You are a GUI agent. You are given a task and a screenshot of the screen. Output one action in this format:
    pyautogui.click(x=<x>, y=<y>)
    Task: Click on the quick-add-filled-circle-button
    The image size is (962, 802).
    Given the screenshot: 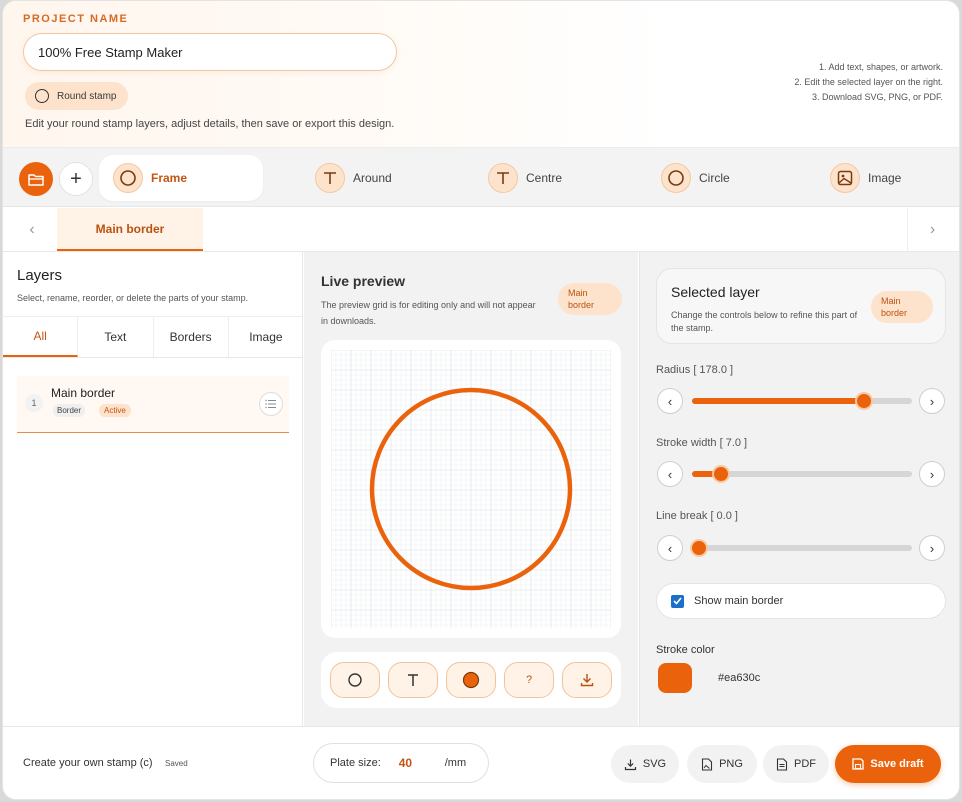 What is the action you would take?
    pyautogui.click(x=471, y=680)
    